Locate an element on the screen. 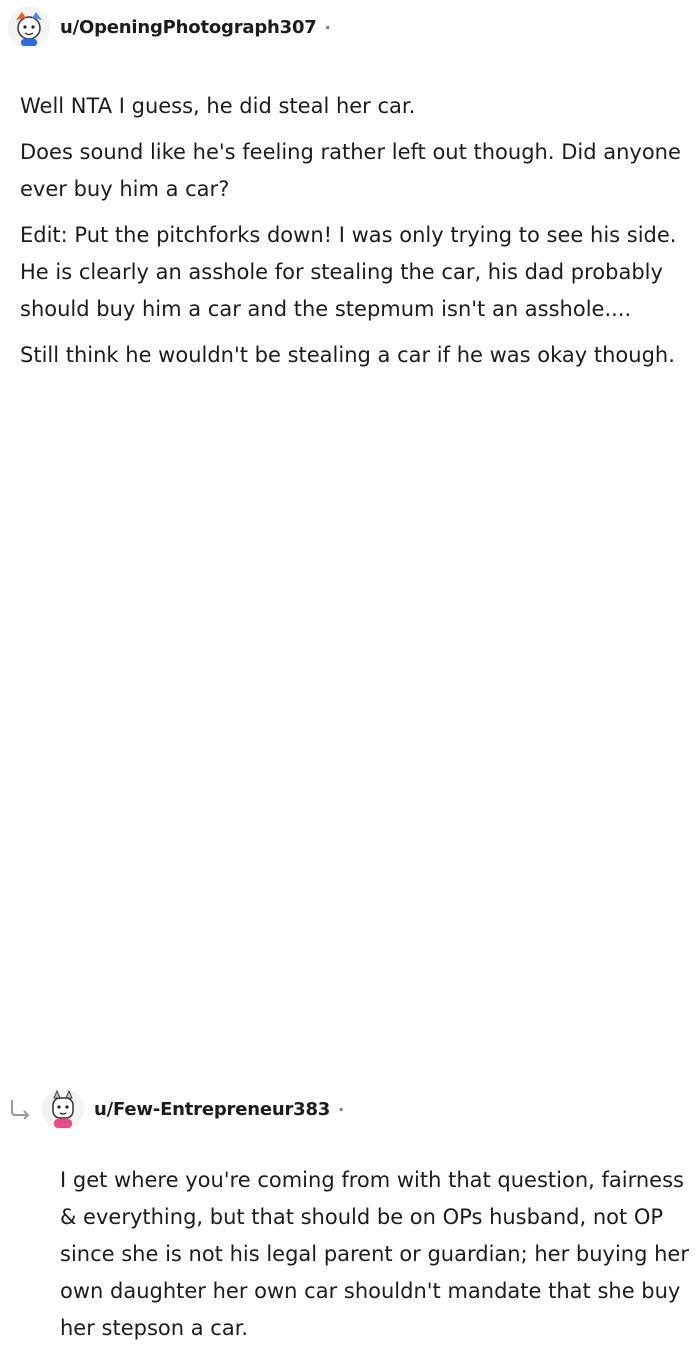 This screenshot has width=700, height=1356. comment-header: u/OpeningPhotograph307 · is located at coordinates (169, 27).